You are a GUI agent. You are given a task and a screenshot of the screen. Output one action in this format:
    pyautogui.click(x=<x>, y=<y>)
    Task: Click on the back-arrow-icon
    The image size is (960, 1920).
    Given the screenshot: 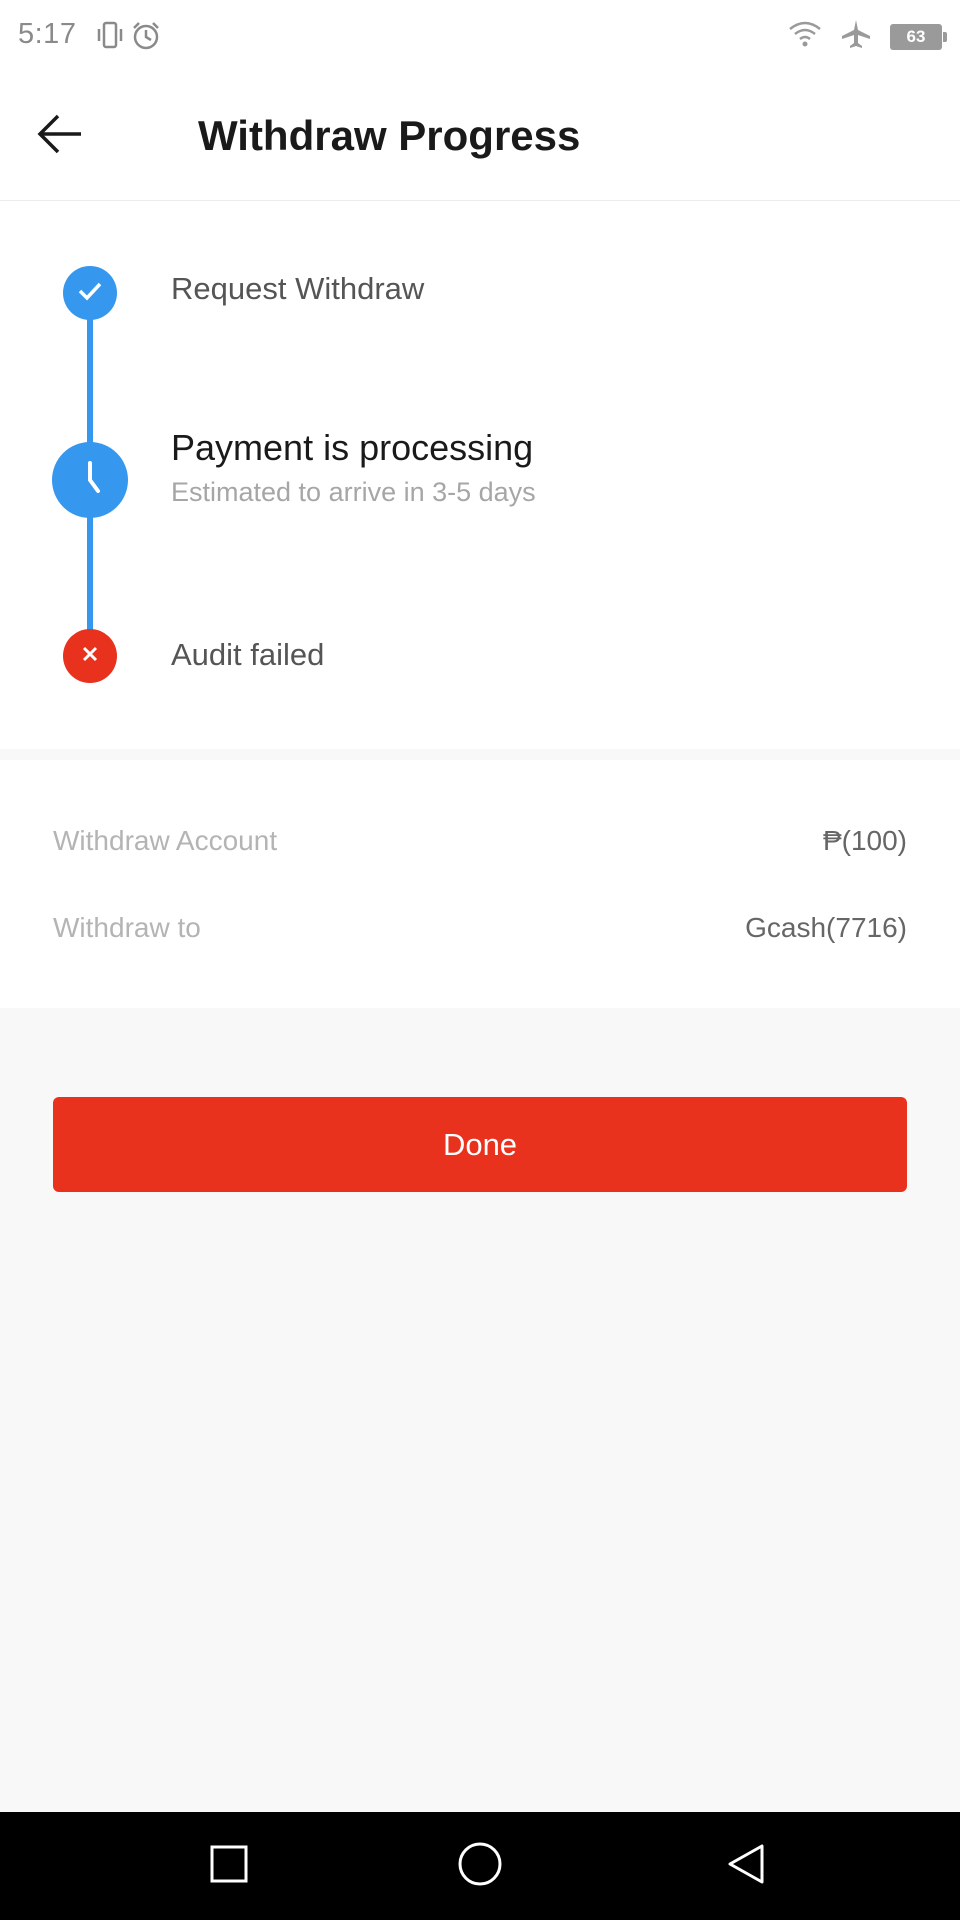 What is the action you would take?
    pyautogui.click(x=60, y=136)
    